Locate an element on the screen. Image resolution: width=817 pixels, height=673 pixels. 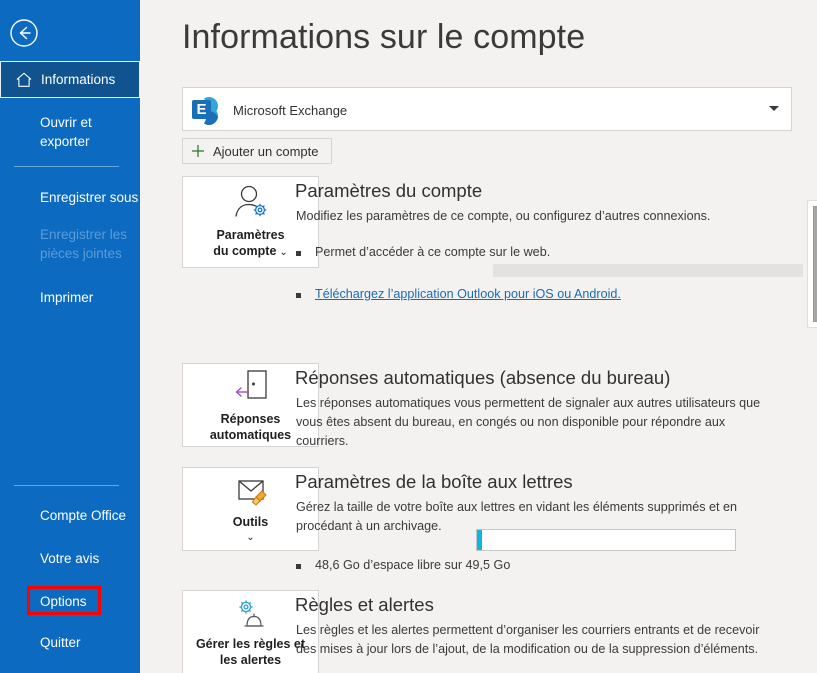
chevron-down-icon is located at coordinates (774, 108).